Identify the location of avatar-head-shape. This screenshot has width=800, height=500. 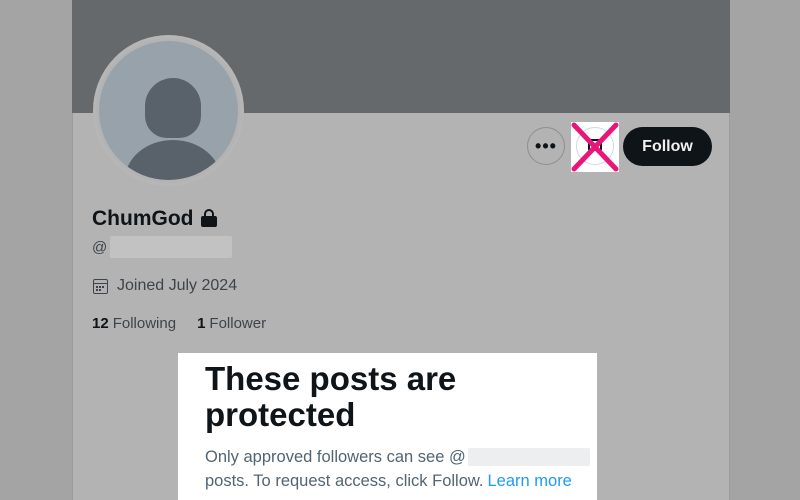
(173, 108).